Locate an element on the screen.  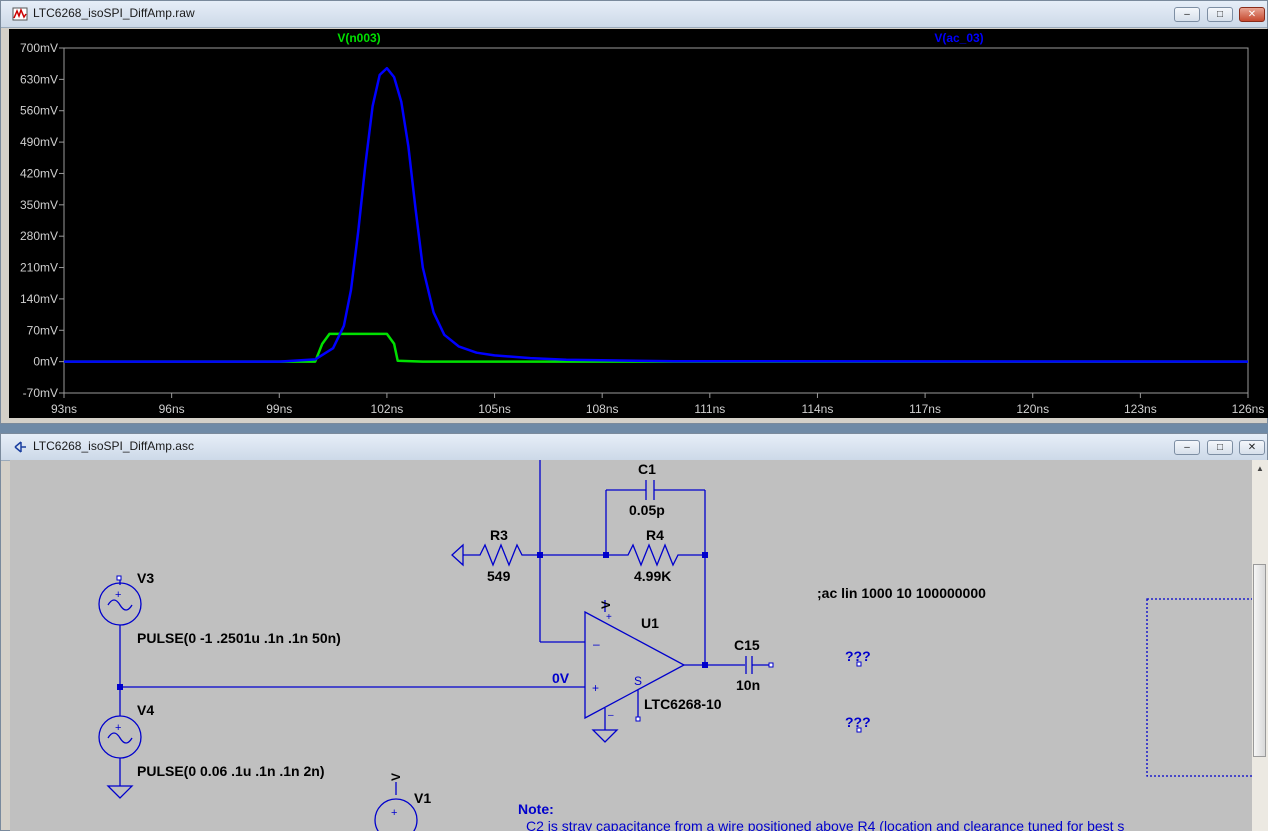
x-tick-label: 96ns is located at coordinates (172, 409).